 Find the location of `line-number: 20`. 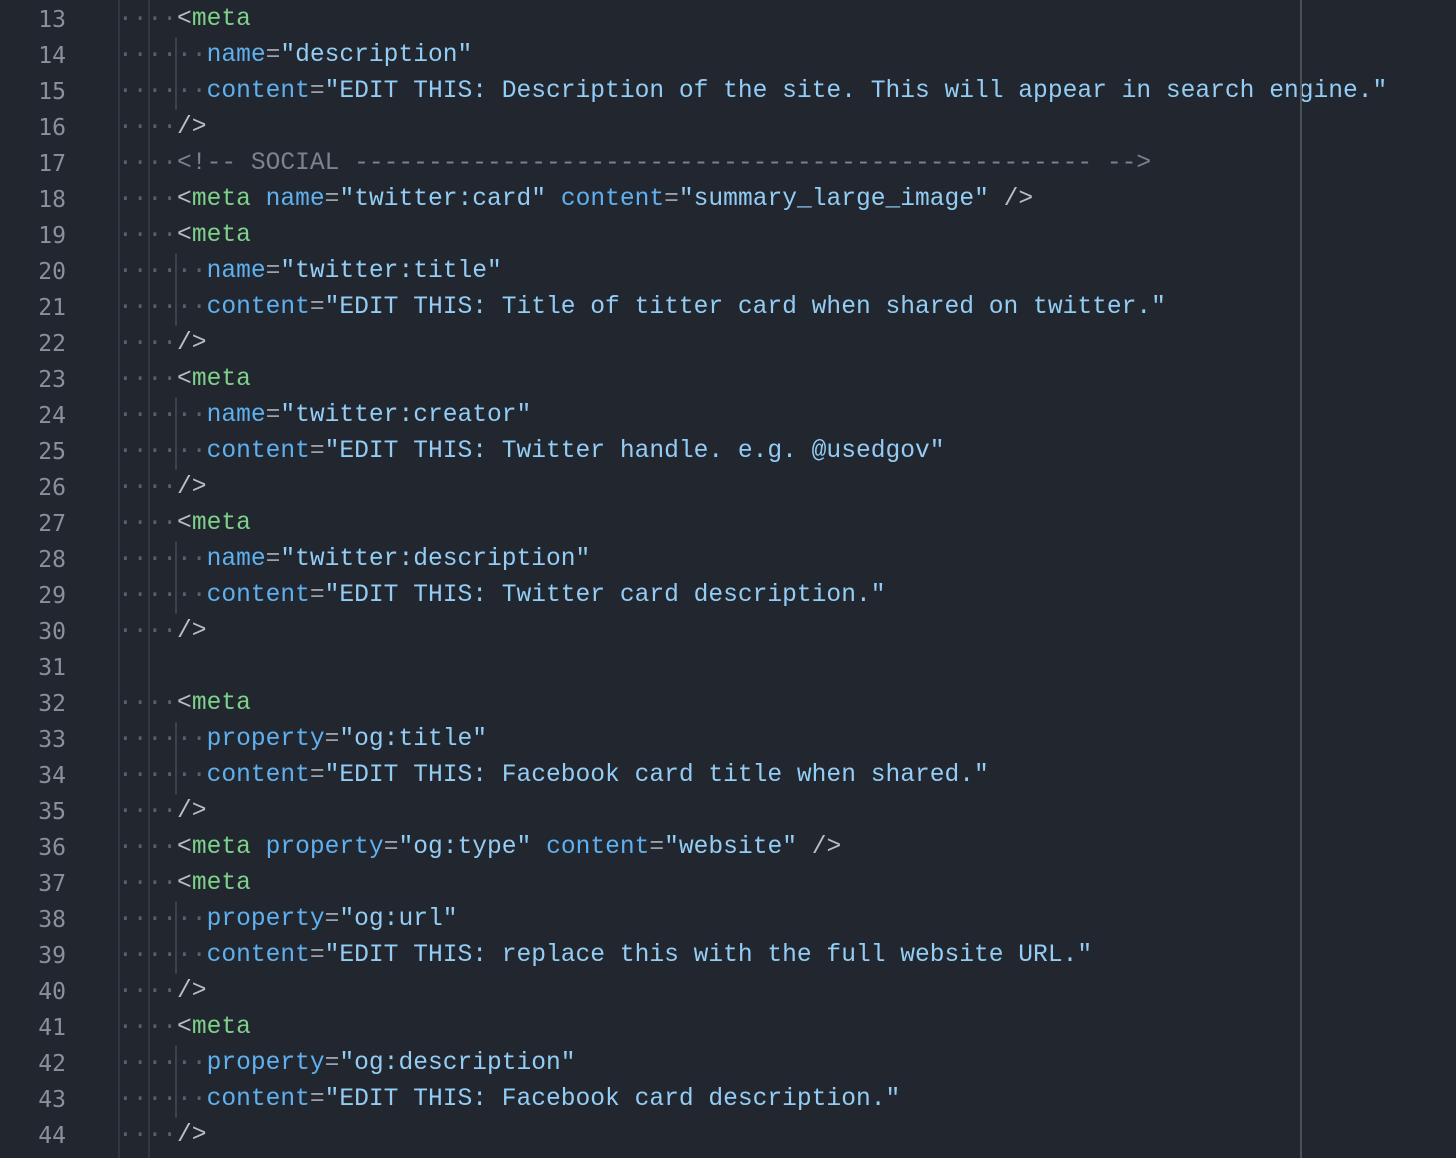

line-number: 20 is located at coordinates (52, 272).